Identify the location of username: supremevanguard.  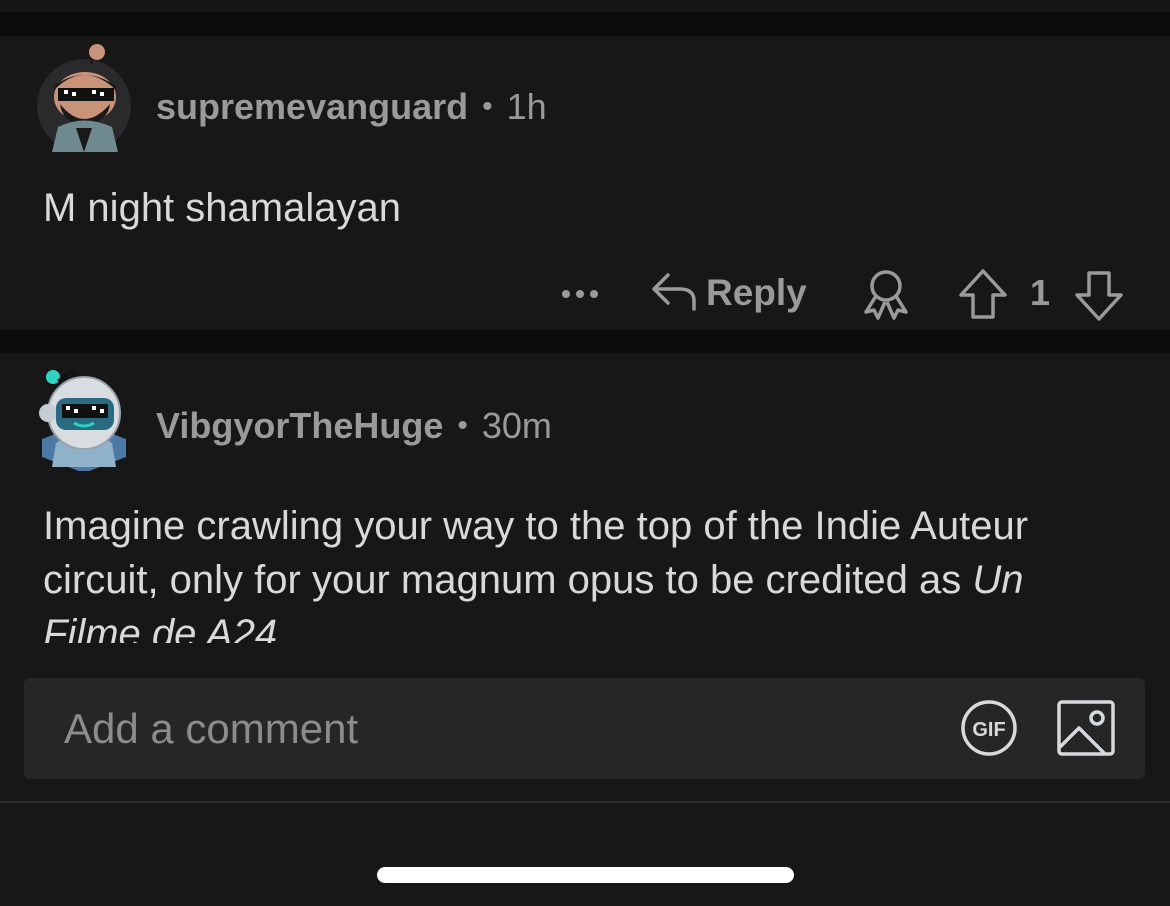
(312, 107).